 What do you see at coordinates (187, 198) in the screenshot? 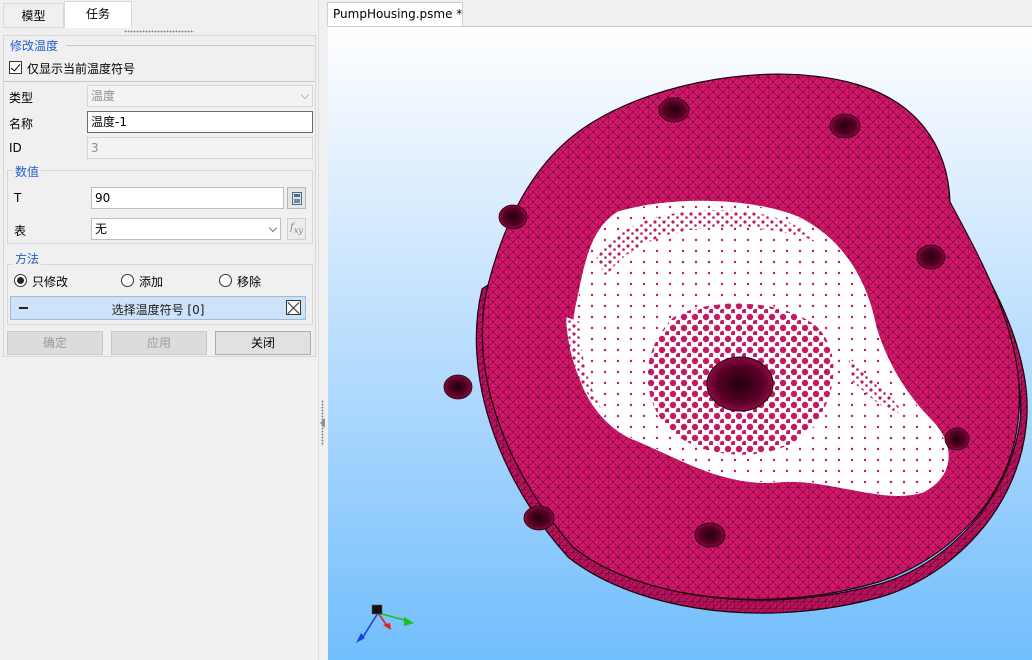
I see `t-input: 90` at bounding box center [187, 198].